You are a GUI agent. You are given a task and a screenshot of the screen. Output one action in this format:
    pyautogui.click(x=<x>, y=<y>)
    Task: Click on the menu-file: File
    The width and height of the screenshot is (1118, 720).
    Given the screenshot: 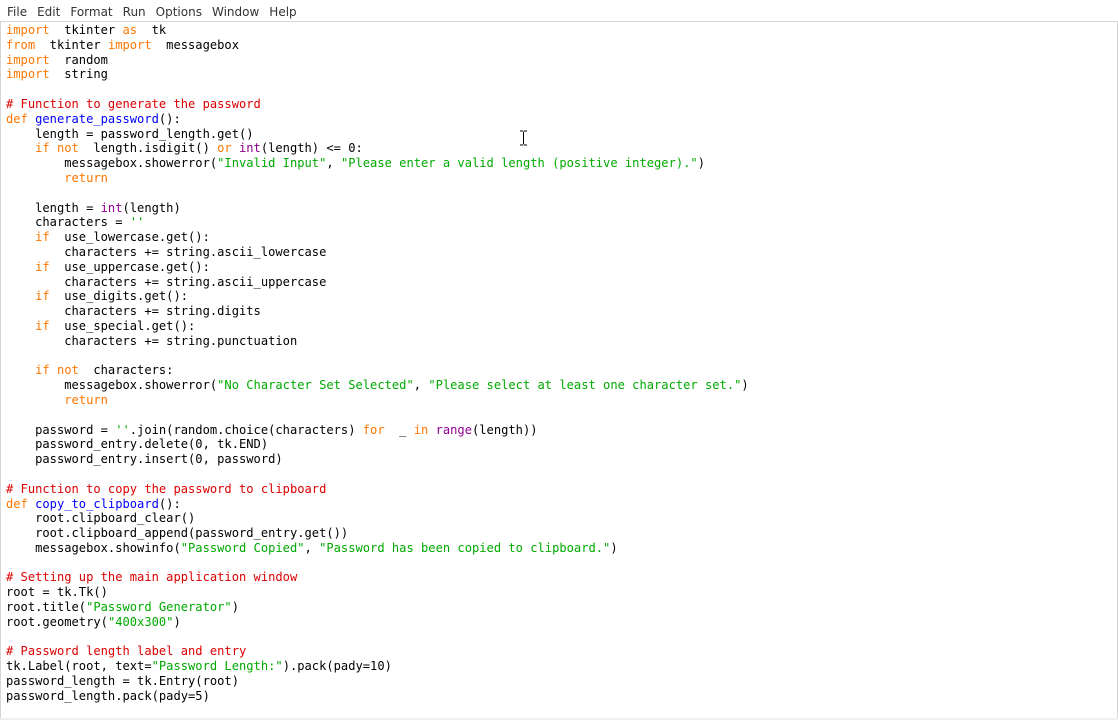 What is the action you would take?
    pyautogui.click(x=17, y=11)
    